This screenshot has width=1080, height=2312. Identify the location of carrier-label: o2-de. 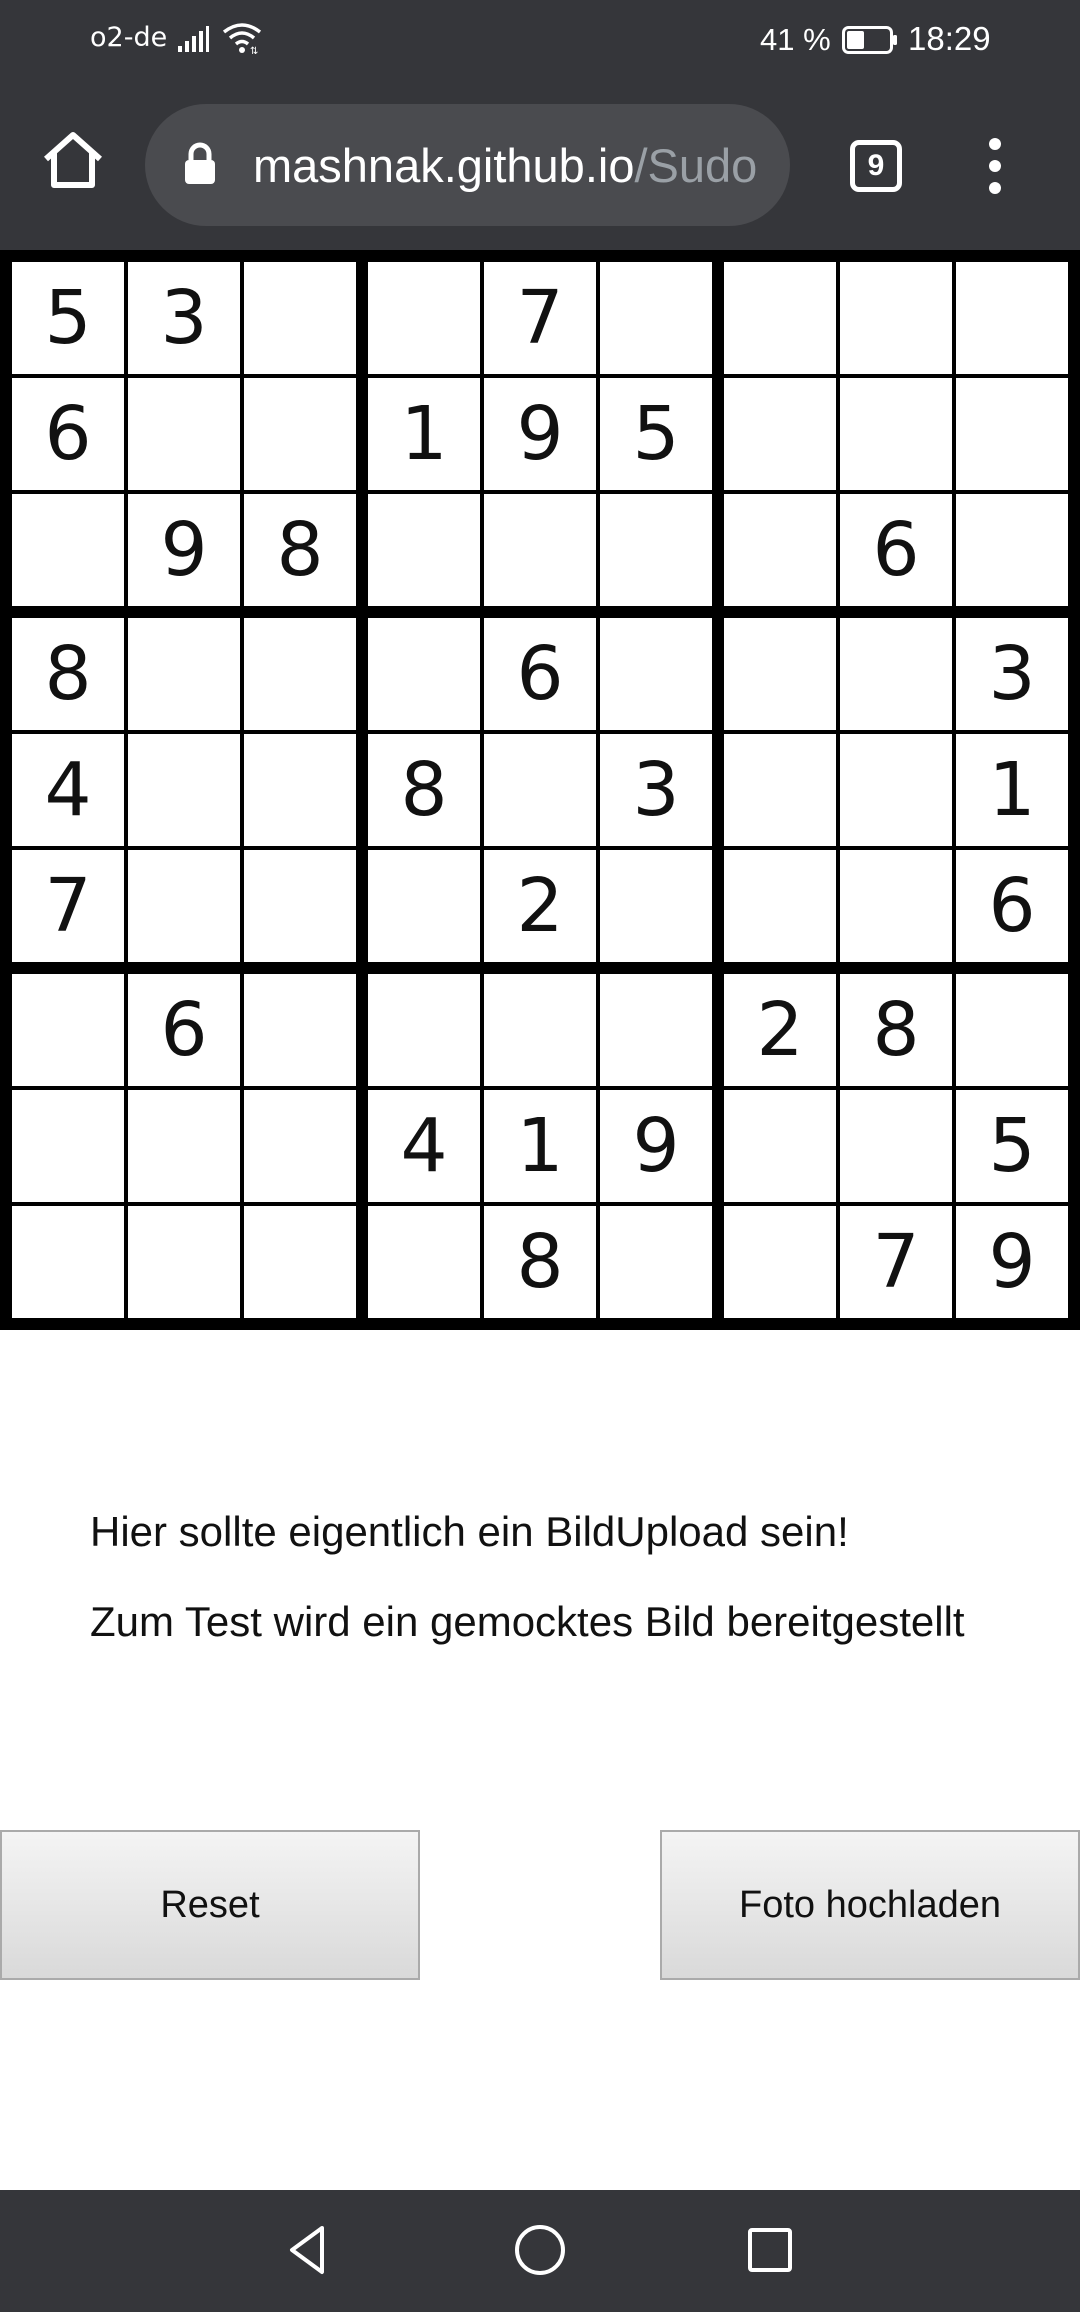
(129, 37).